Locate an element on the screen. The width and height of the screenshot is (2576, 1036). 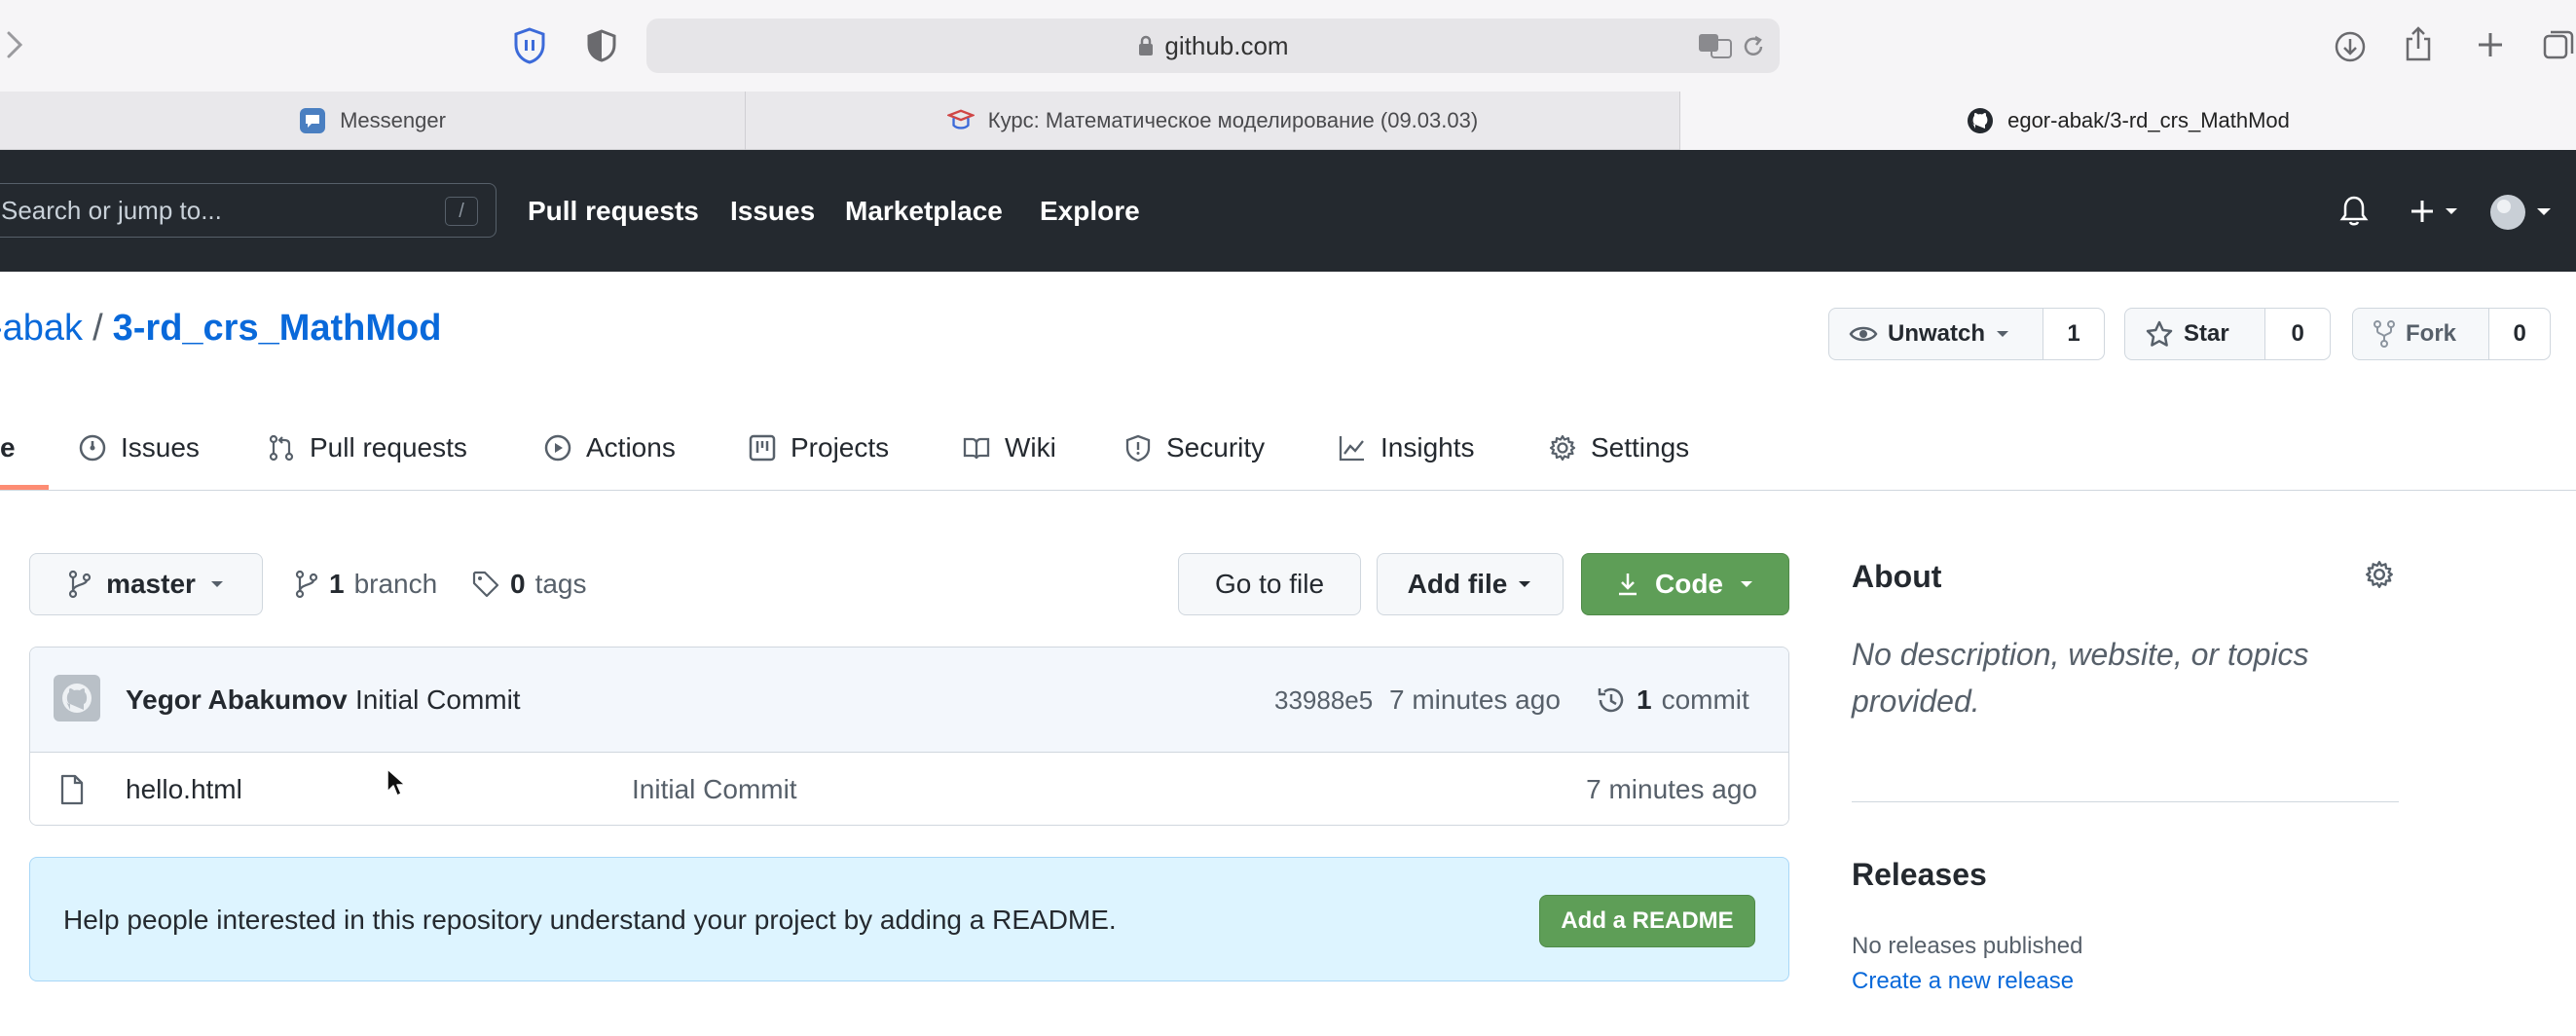
star-button: Star is located at coordinates (2195, 334).